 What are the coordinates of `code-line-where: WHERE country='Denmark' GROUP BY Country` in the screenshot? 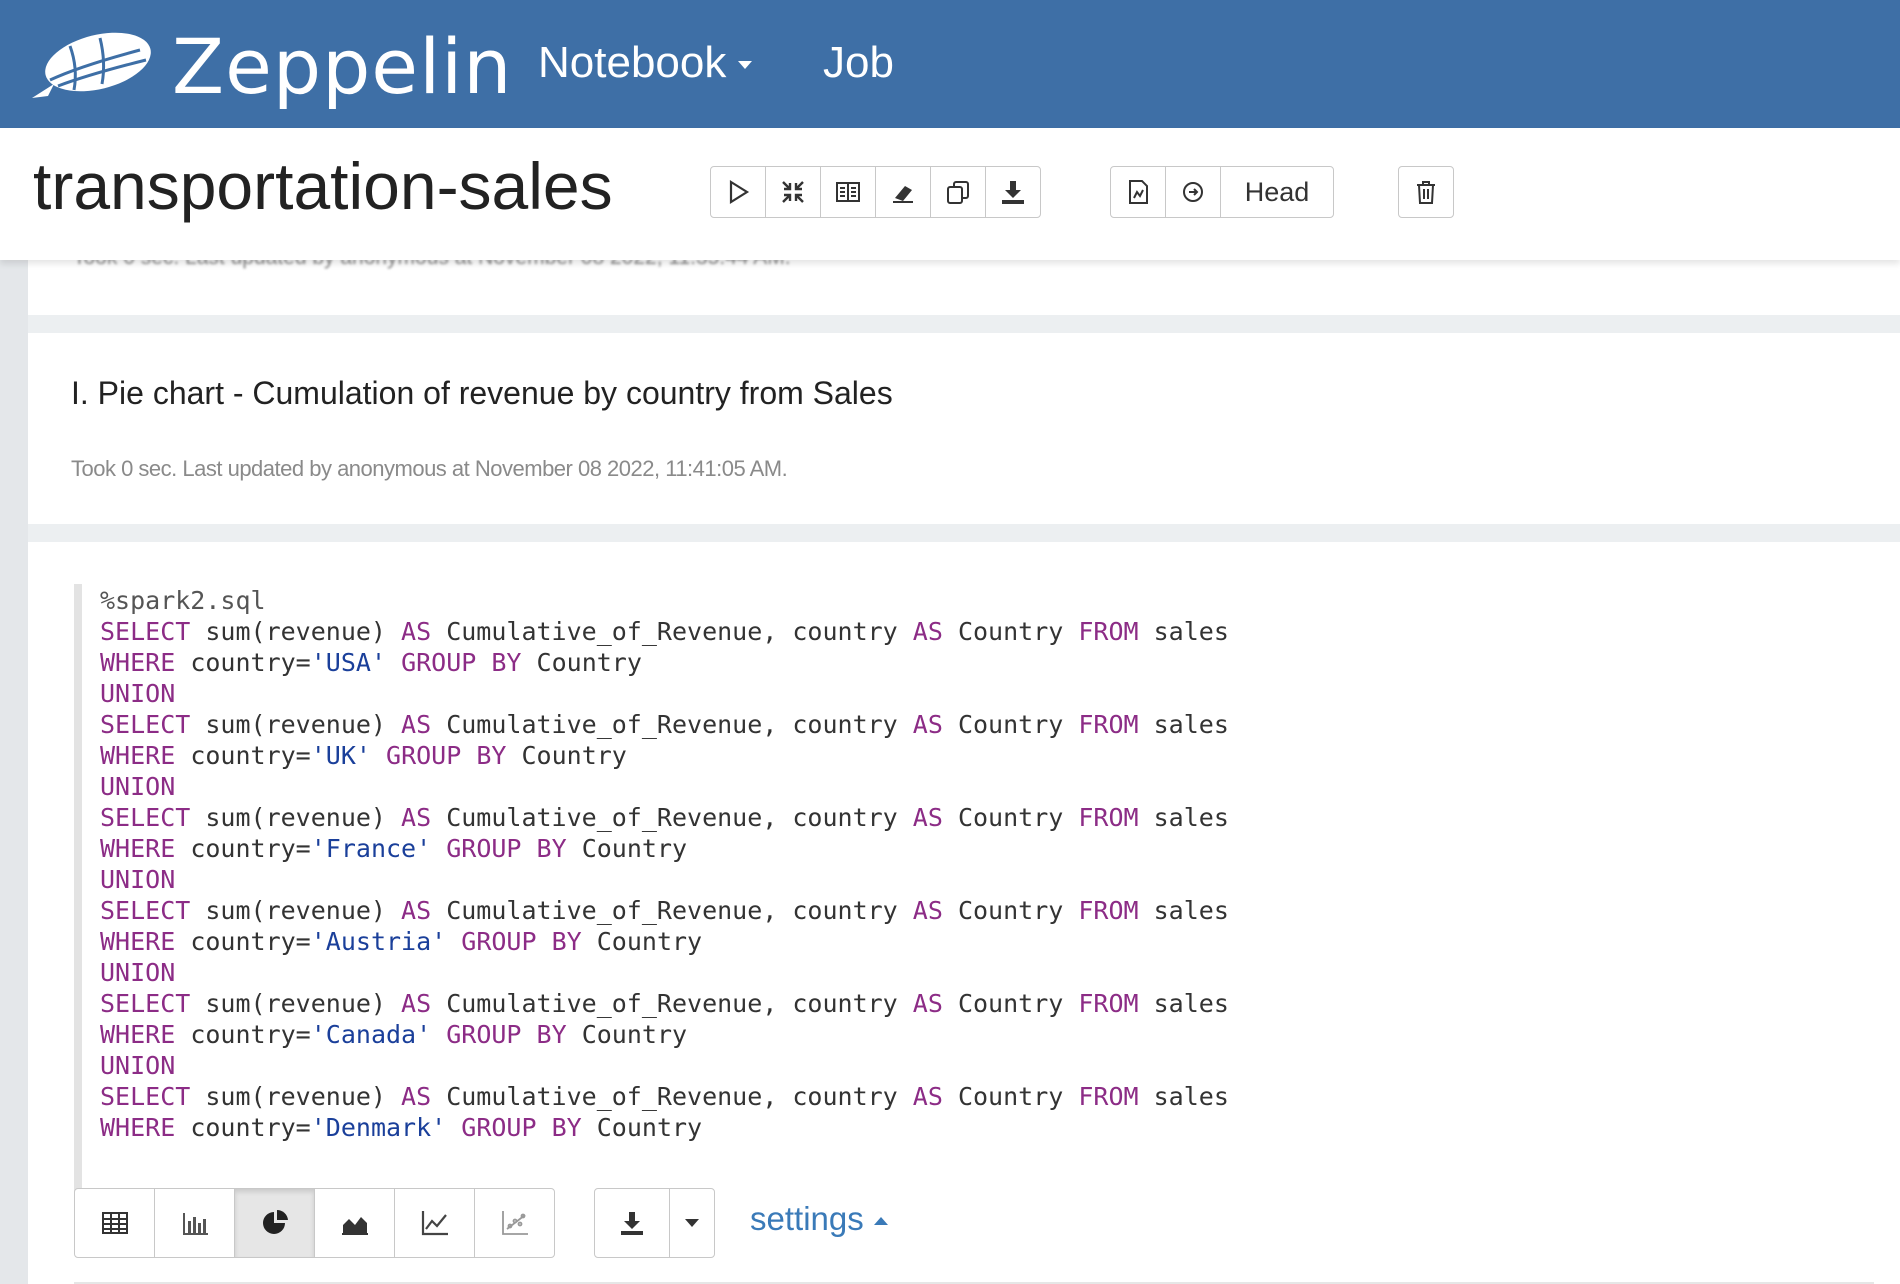 It's located at (401, 1127).